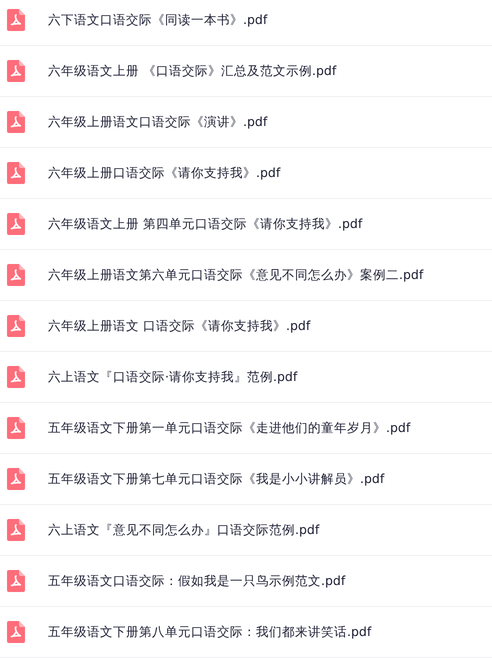 The image size is (492, 658). I want to click on file-name-link: 六上语文『意见不同怎么办』口语交际范例.pdf, so click(184, 530).